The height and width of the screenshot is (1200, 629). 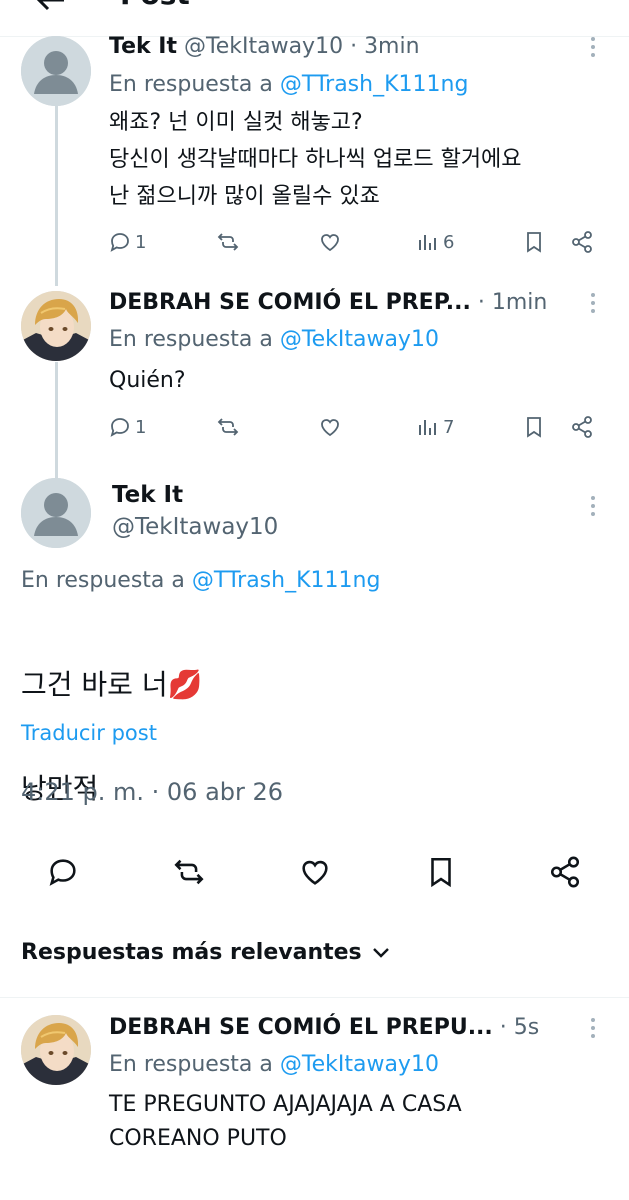 I want to click on reply-button, so click(x=63, y=874).